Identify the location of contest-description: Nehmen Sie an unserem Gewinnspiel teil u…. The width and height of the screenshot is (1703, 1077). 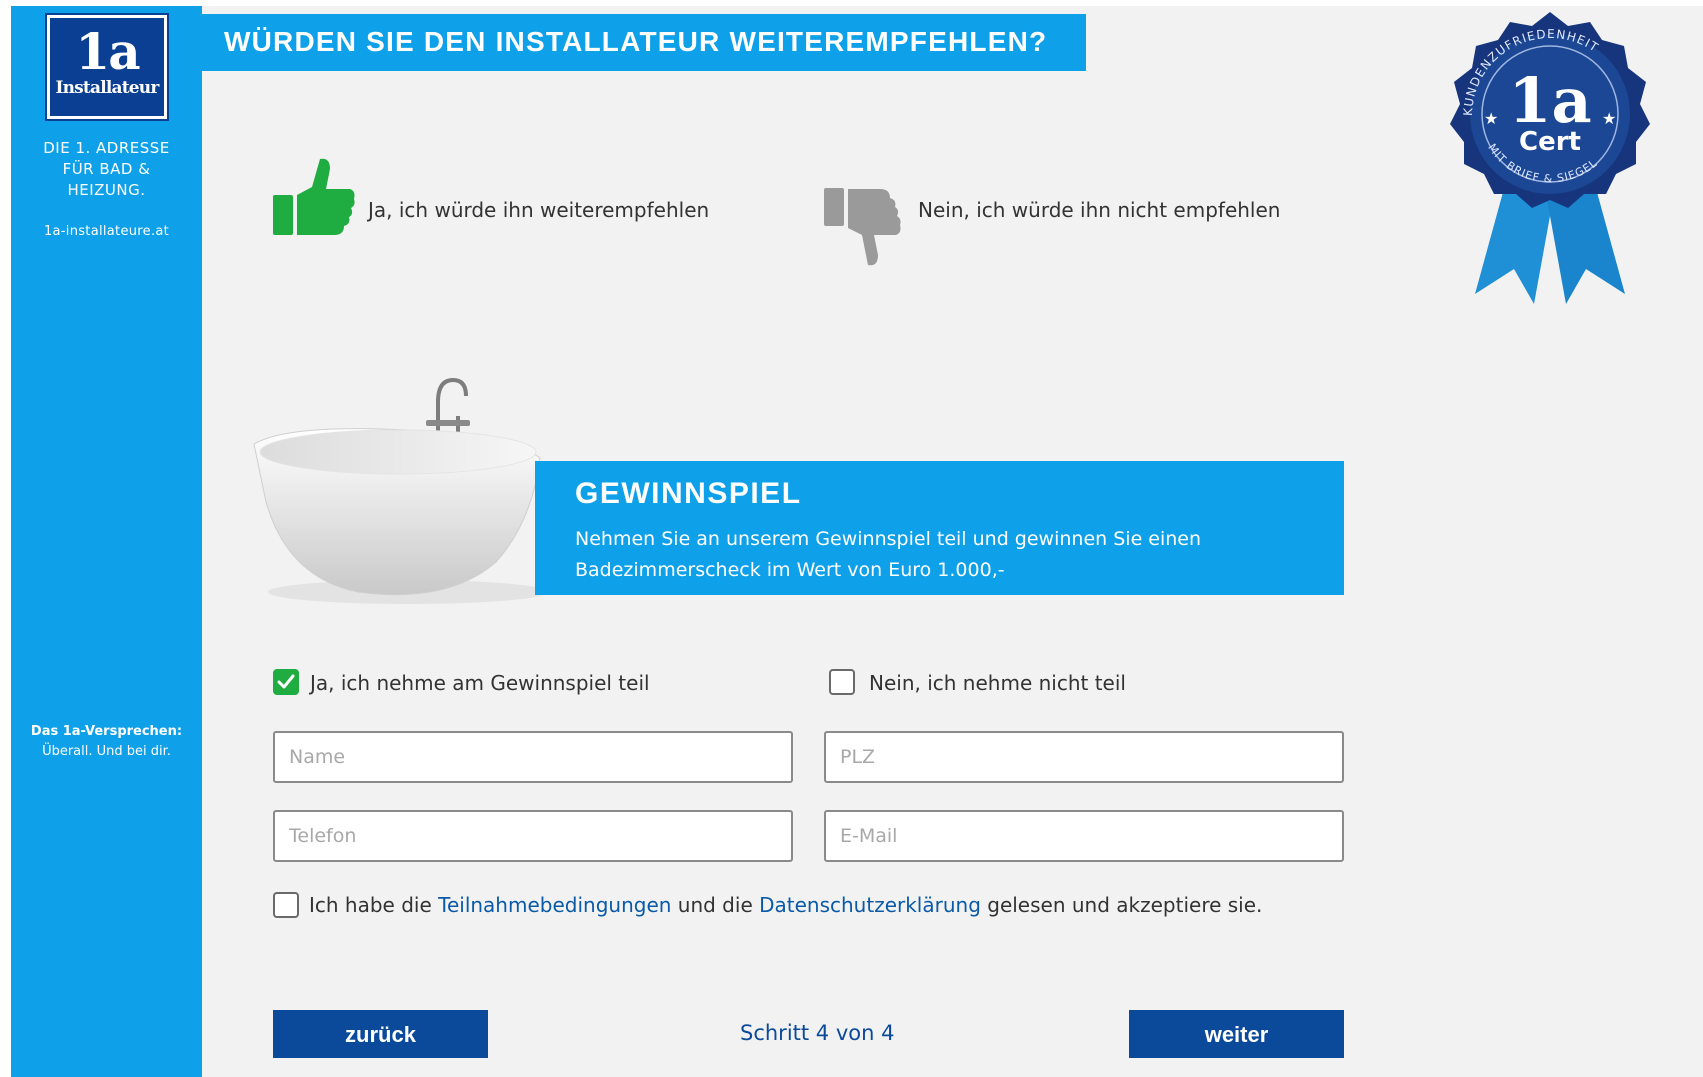
(935, 555).